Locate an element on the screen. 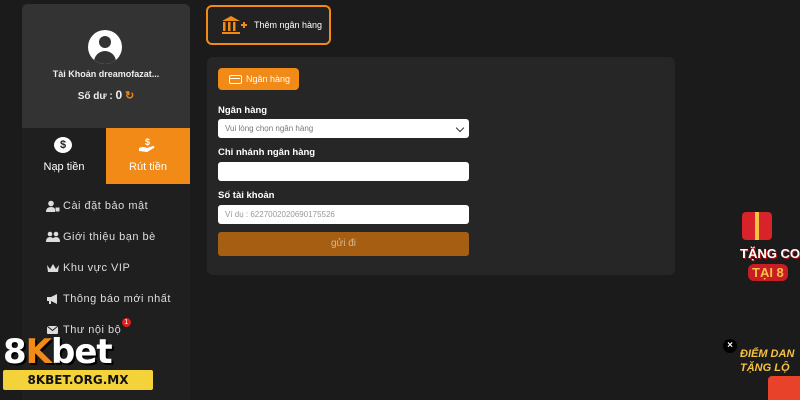  user-lock-icon is located at coordinates (53, 206).